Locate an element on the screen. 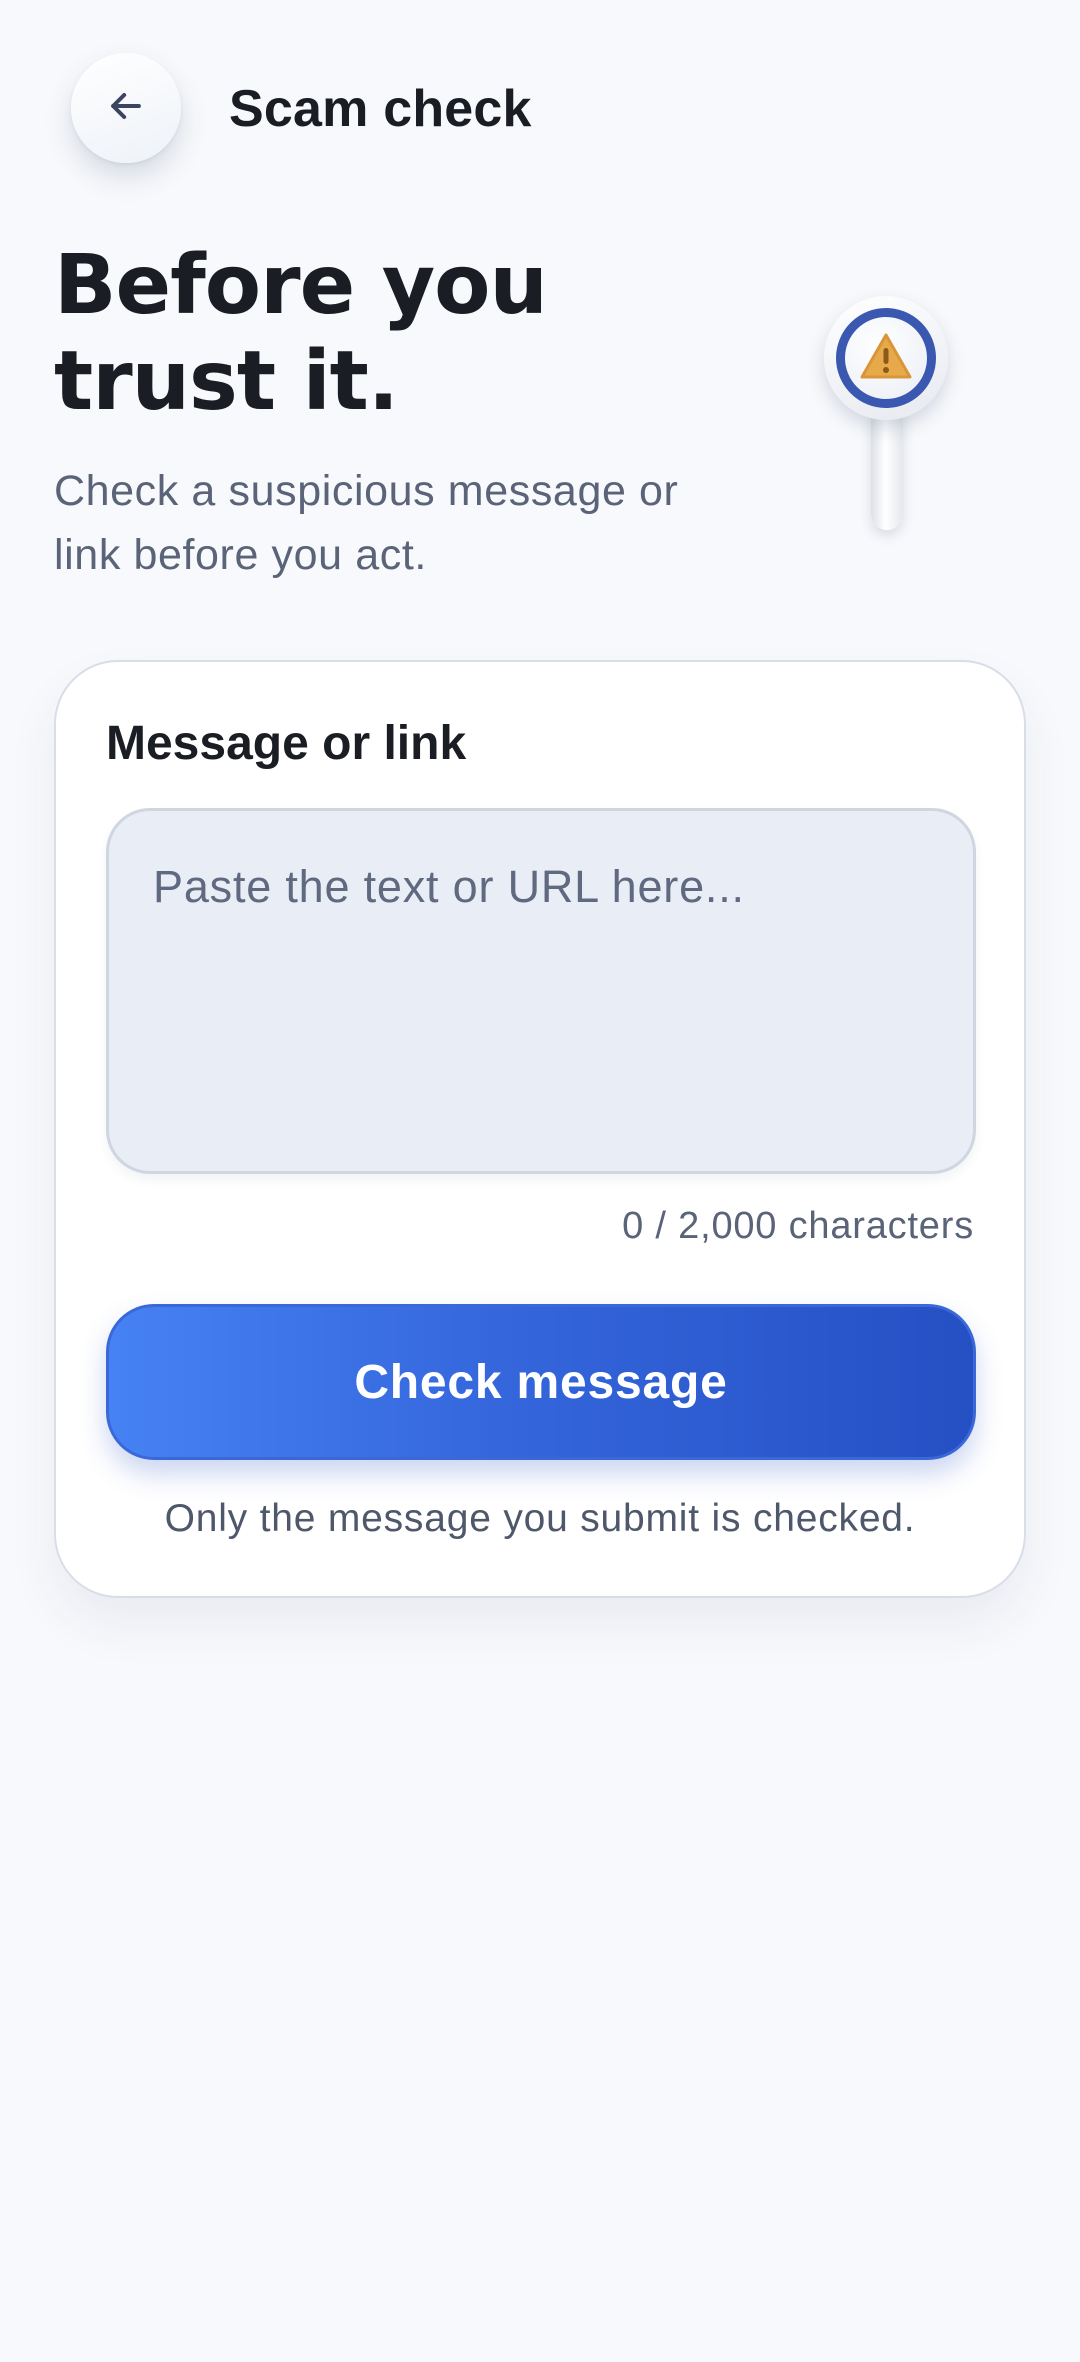 This screenshot has height=2362, width=1080. hero-heading: Before you trust it. is located at coordinates (404, 334).